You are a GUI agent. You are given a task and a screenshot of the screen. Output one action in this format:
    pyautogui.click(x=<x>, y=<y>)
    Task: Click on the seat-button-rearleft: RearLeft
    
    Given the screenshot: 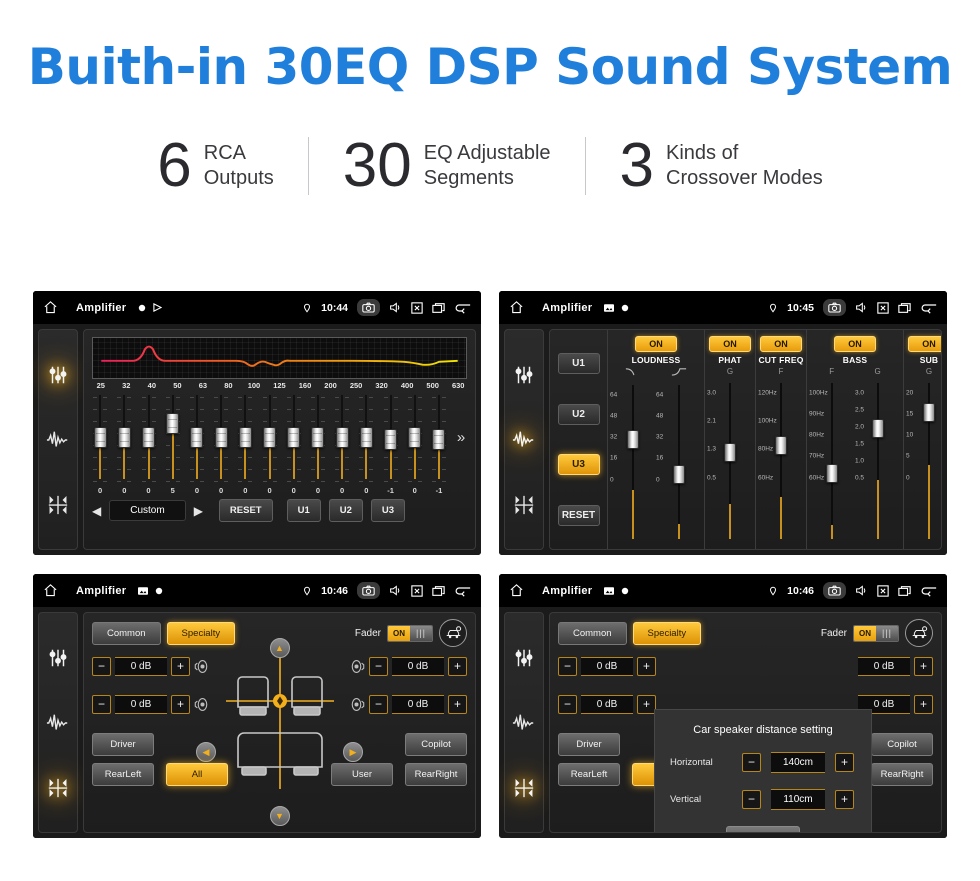 What is the action you would take?
    pyautogui.click(x=123, y=774)
    